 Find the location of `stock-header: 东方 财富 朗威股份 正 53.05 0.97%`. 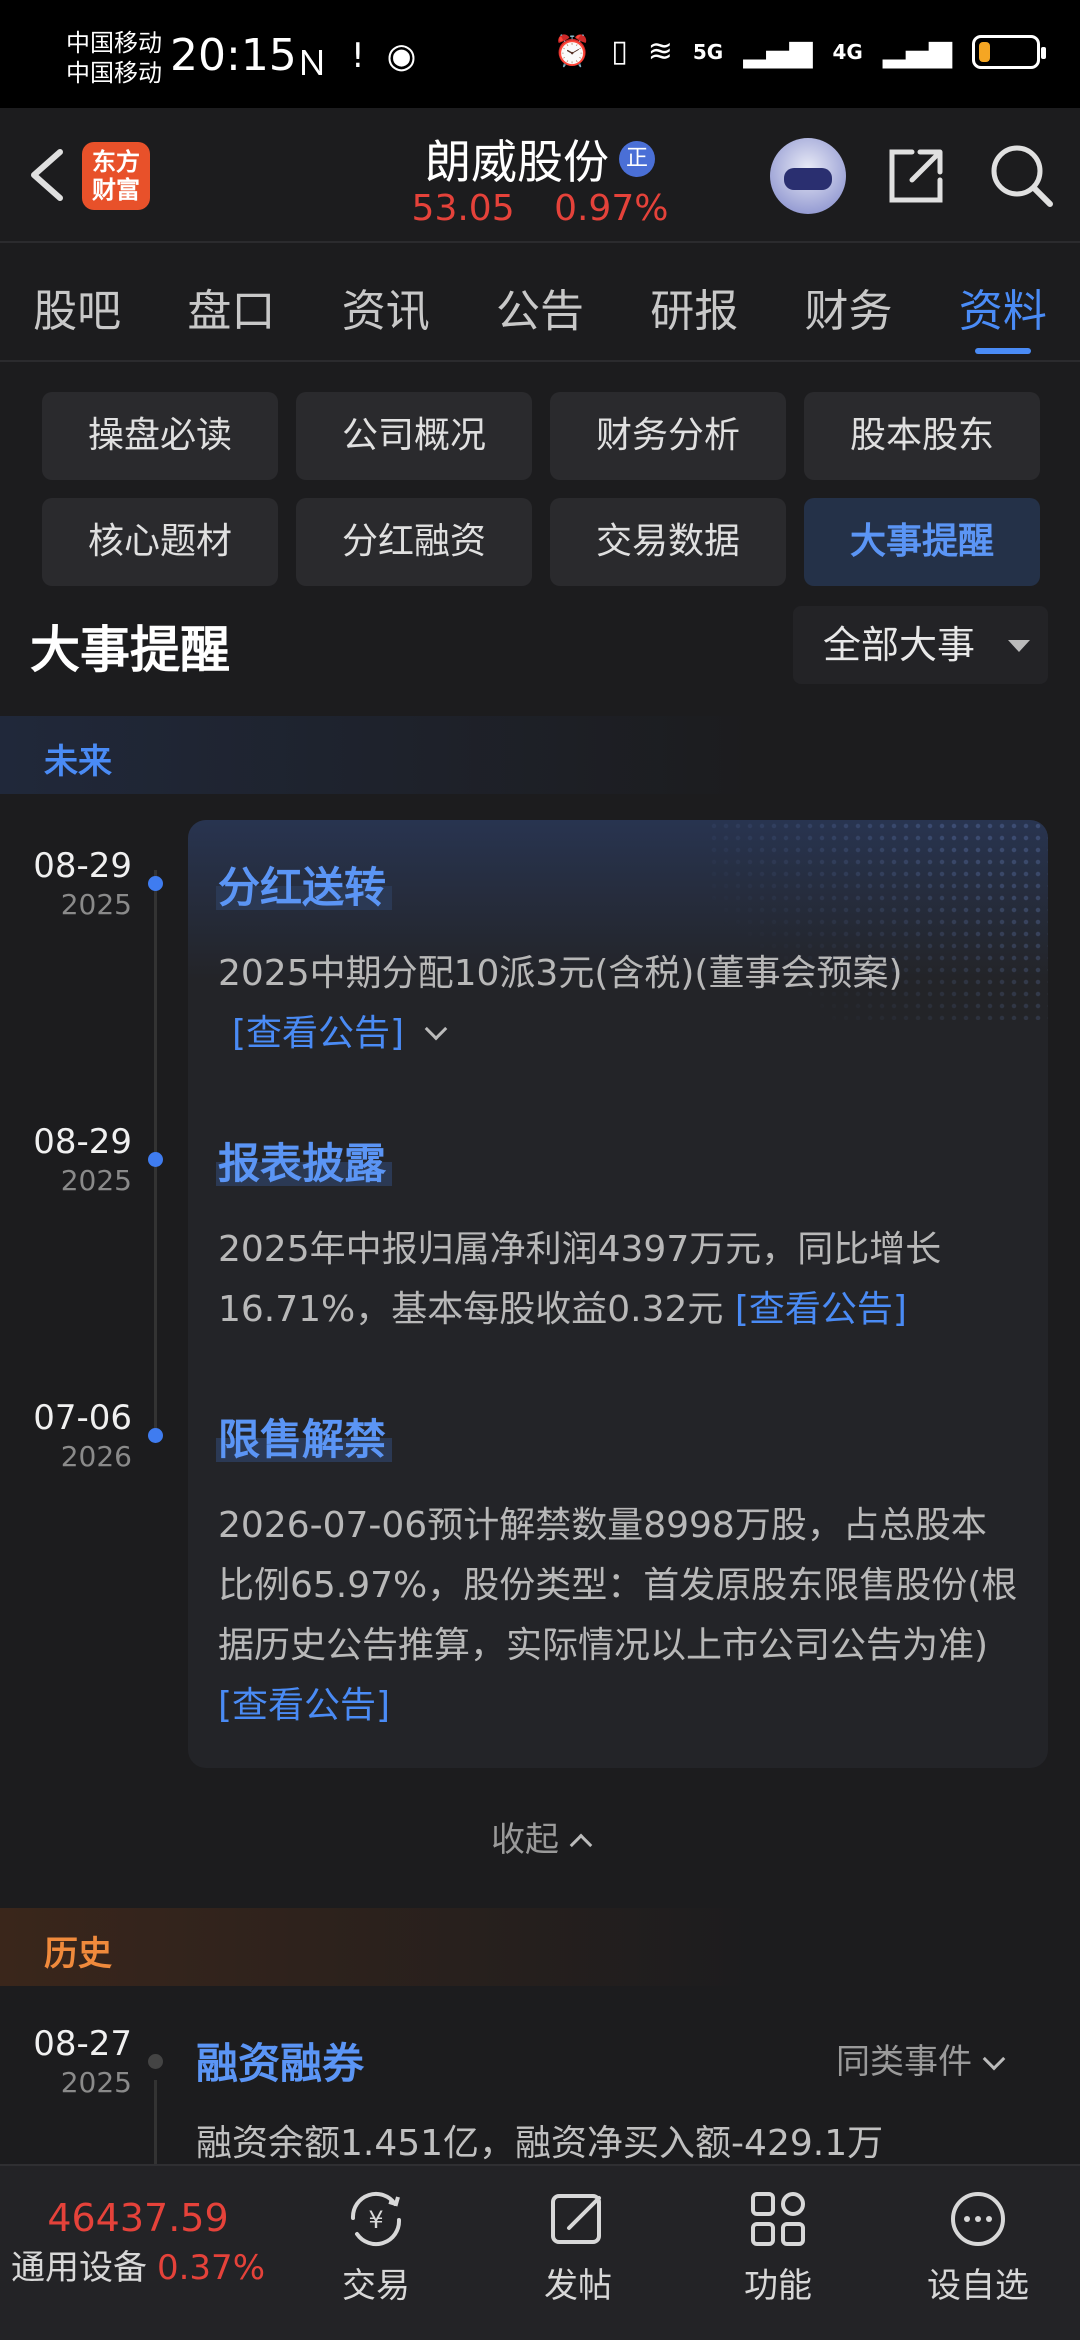

stock-header: 东方 财富 朗威股份 正 53.05 0.97% is located at coordinates (540, 175).